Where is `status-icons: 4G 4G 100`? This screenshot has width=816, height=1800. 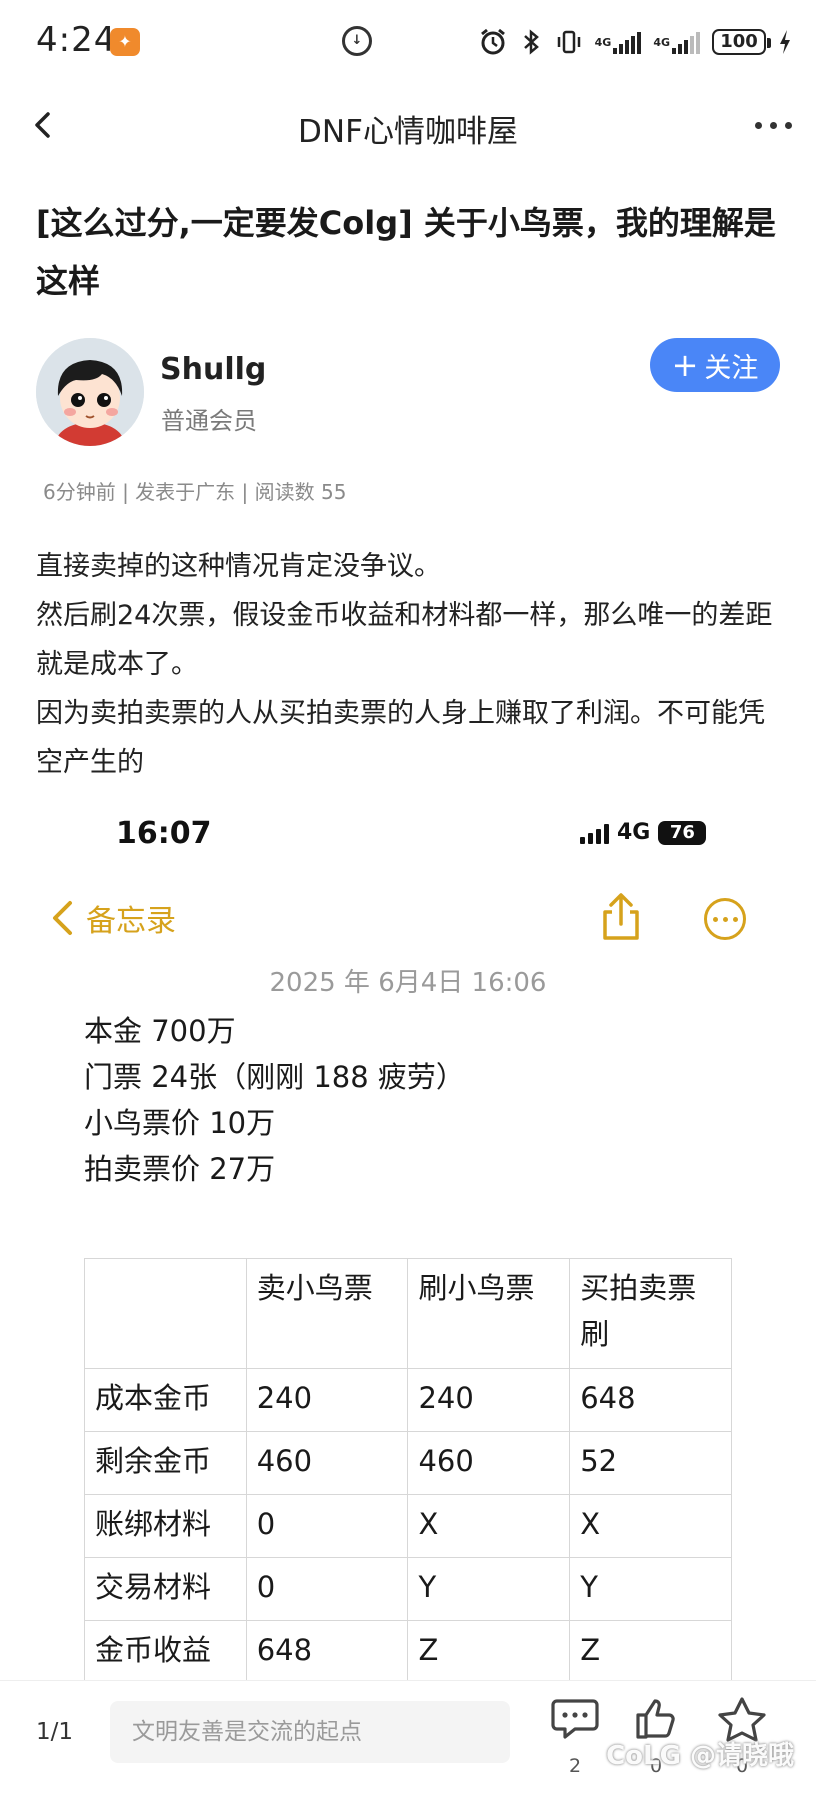
status-icons: 4G 4G 100 is located at coordinates (635, 42).